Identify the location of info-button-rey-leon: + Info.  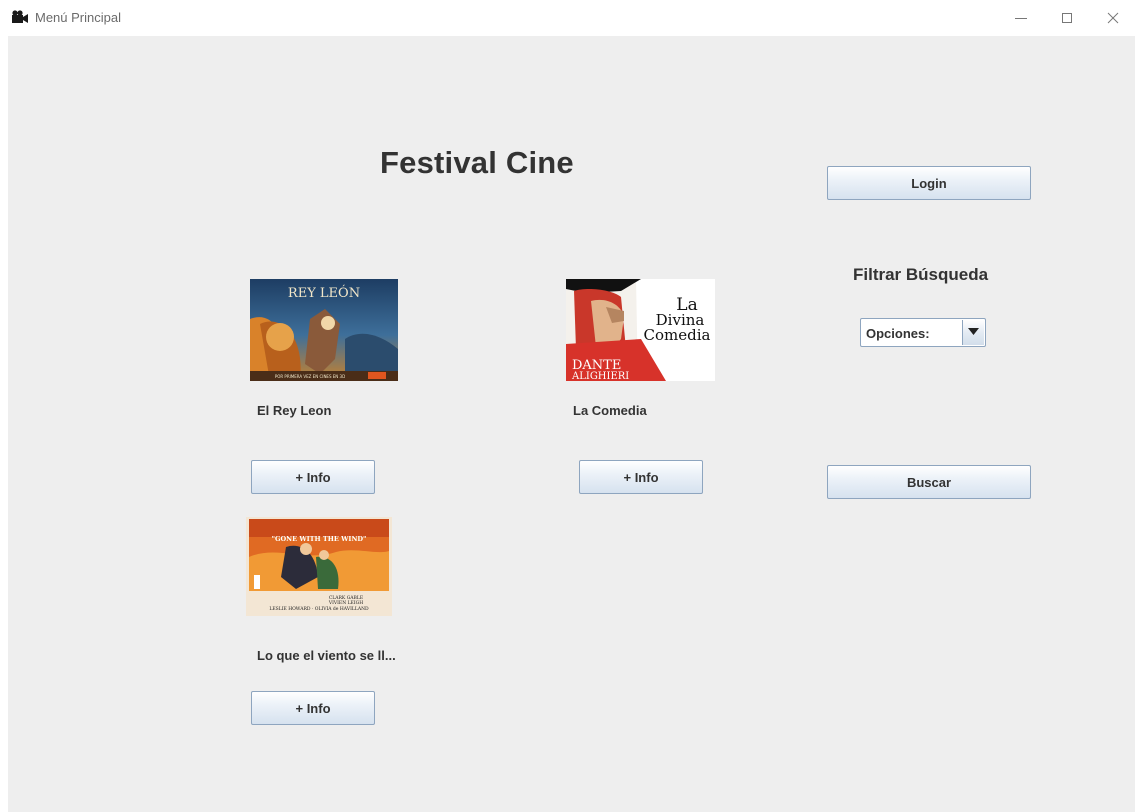
(313, 477).